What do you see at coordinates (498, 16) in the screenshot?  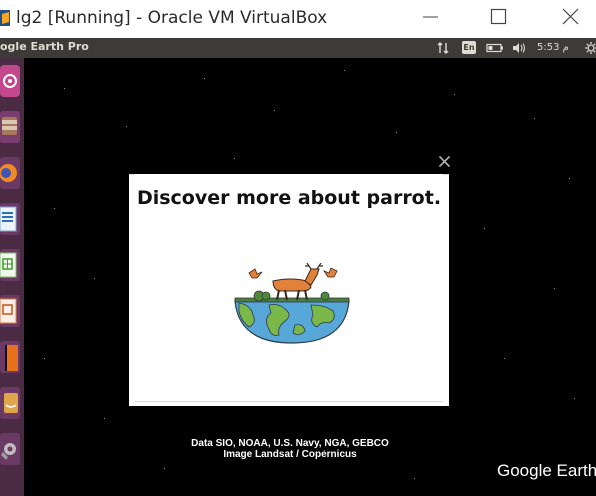 I see `maximize-icon` at bounding box center [498, 16].